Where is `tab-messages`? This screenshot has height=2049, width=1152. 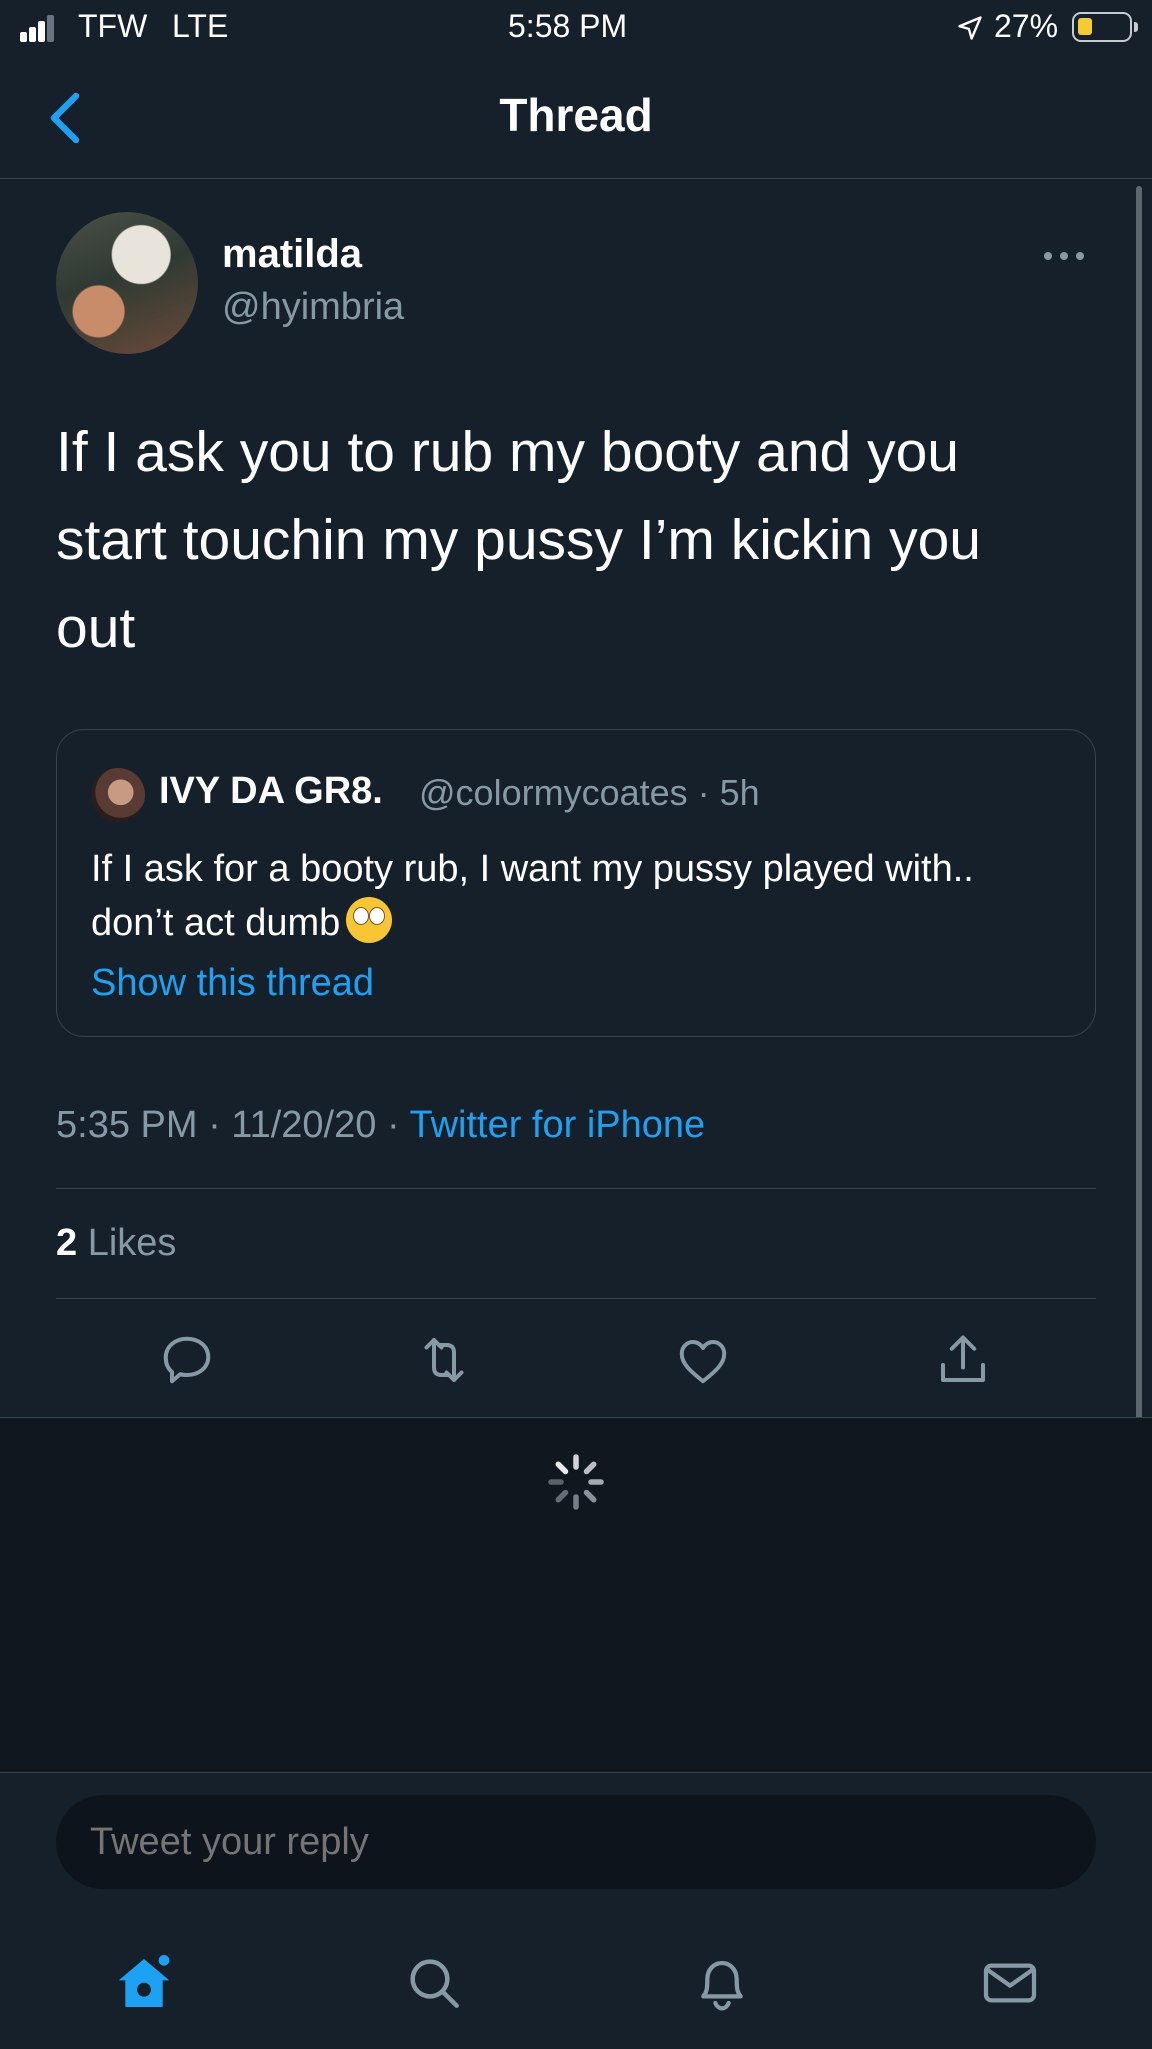 tab-messages is located at coordinates (1010, 1983).